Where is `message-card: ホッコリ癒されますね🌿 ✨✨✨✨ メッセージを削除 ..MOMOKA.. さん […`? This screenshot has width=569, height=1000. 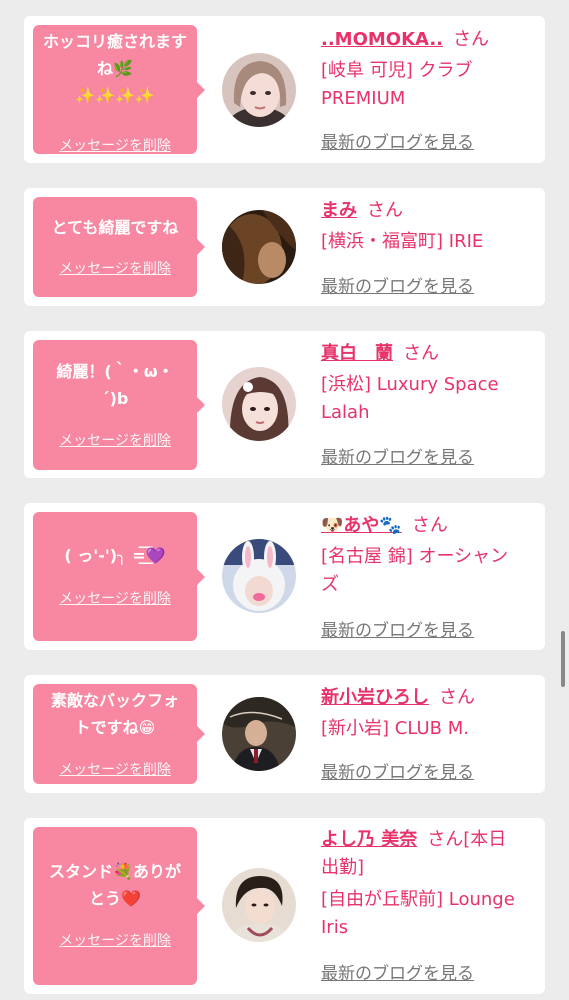
message-card: ホッコリ癒されますね🌿 ✨✨✨✨ メッセージを削除 ..MOMOKA.. さん [… is located at coordinates (284, 89).